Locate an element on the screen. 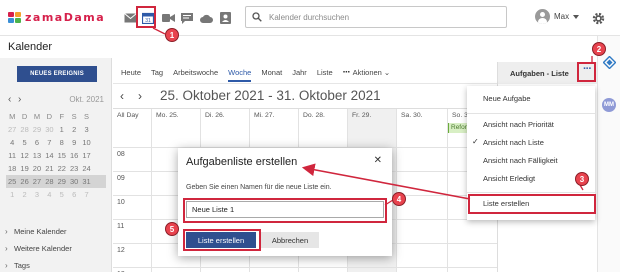  mini-calendar-day: 11 is located at coordinates (12, 155).